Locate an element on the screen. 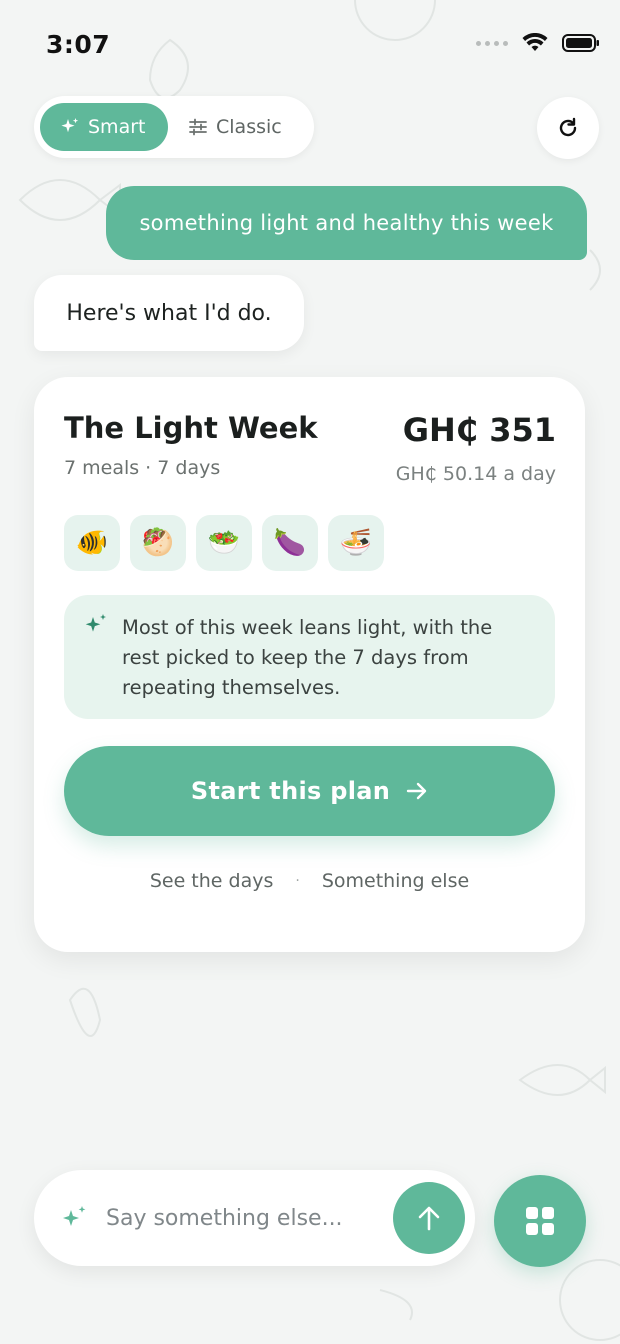 The height and width of the screenshot is (1344, 620). meal-thumbnails: 🐠 🥙 🥗 🍆 🍜 is located at coordinates (224, 543).